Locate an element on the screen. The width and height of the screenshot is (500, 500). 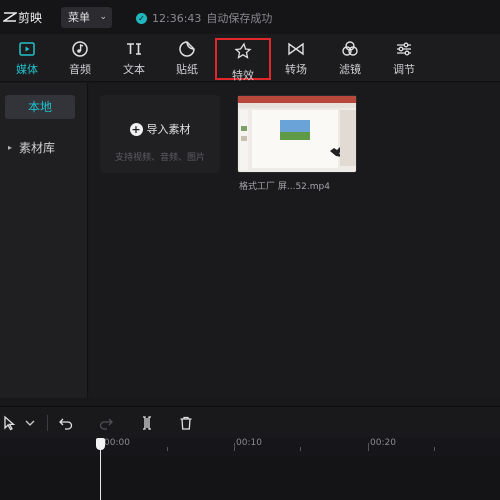
tab-transition: 转场 is located at coordinates (296, 58).